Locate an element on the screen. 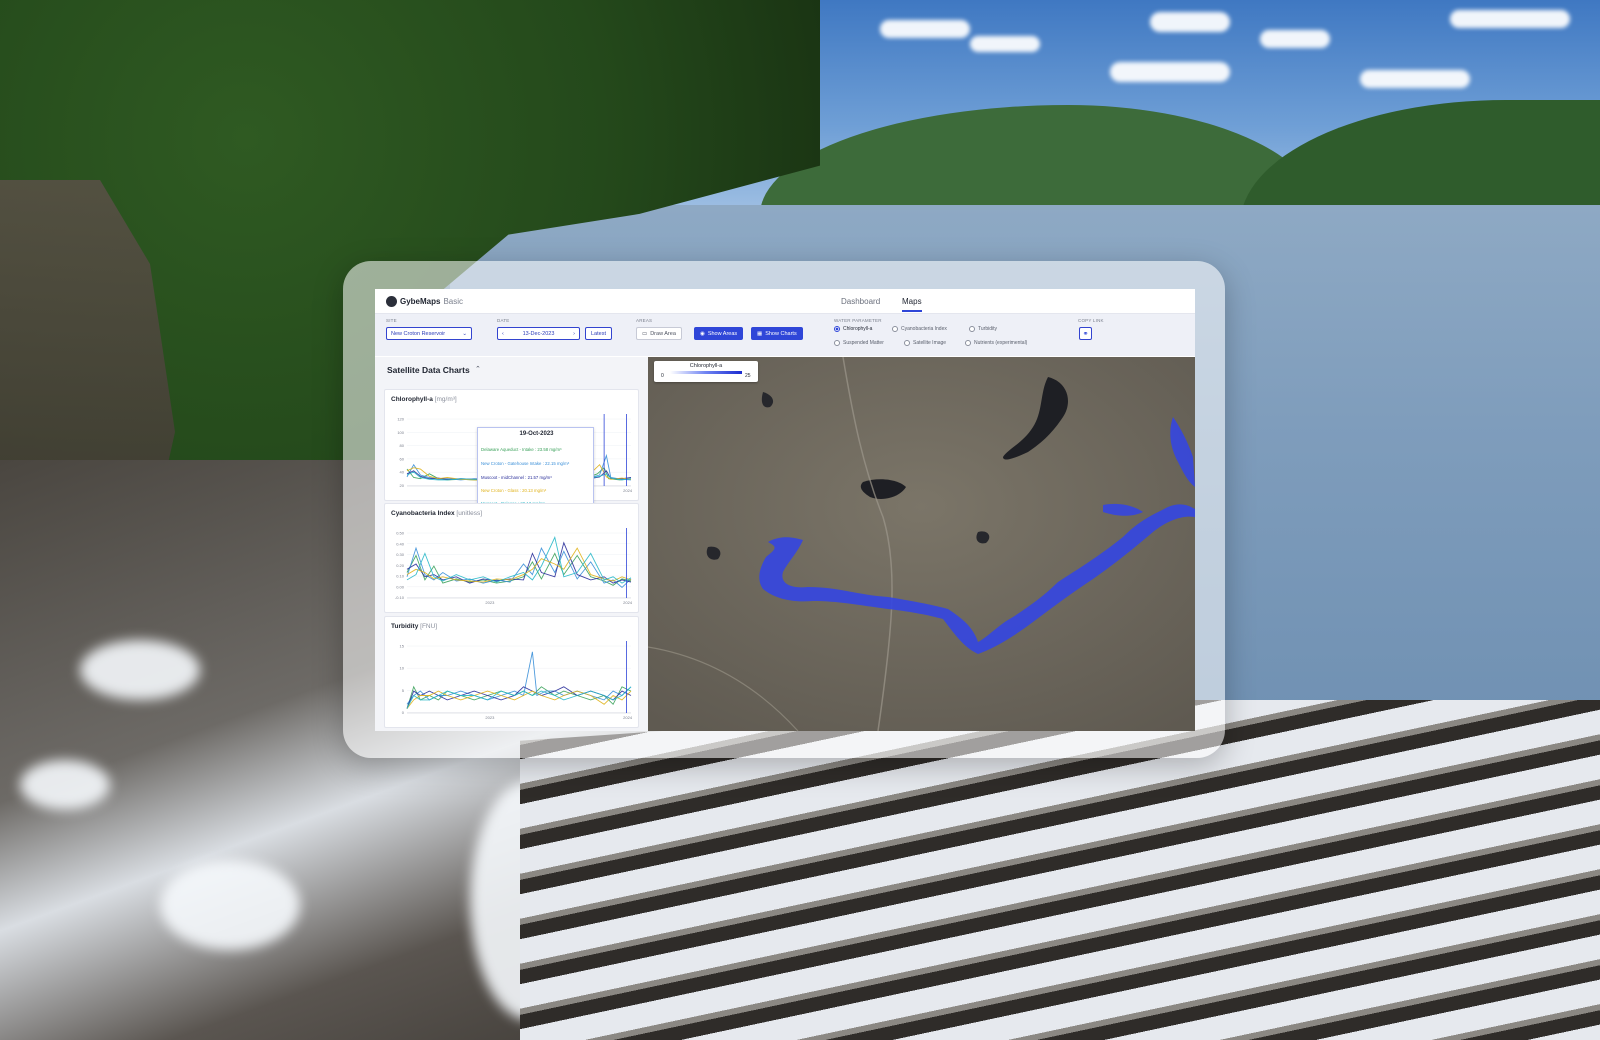 The width and height of the screenshot is (1600, 1040). tab-dashboard: Dashboard is located at coordinates (860, 301).